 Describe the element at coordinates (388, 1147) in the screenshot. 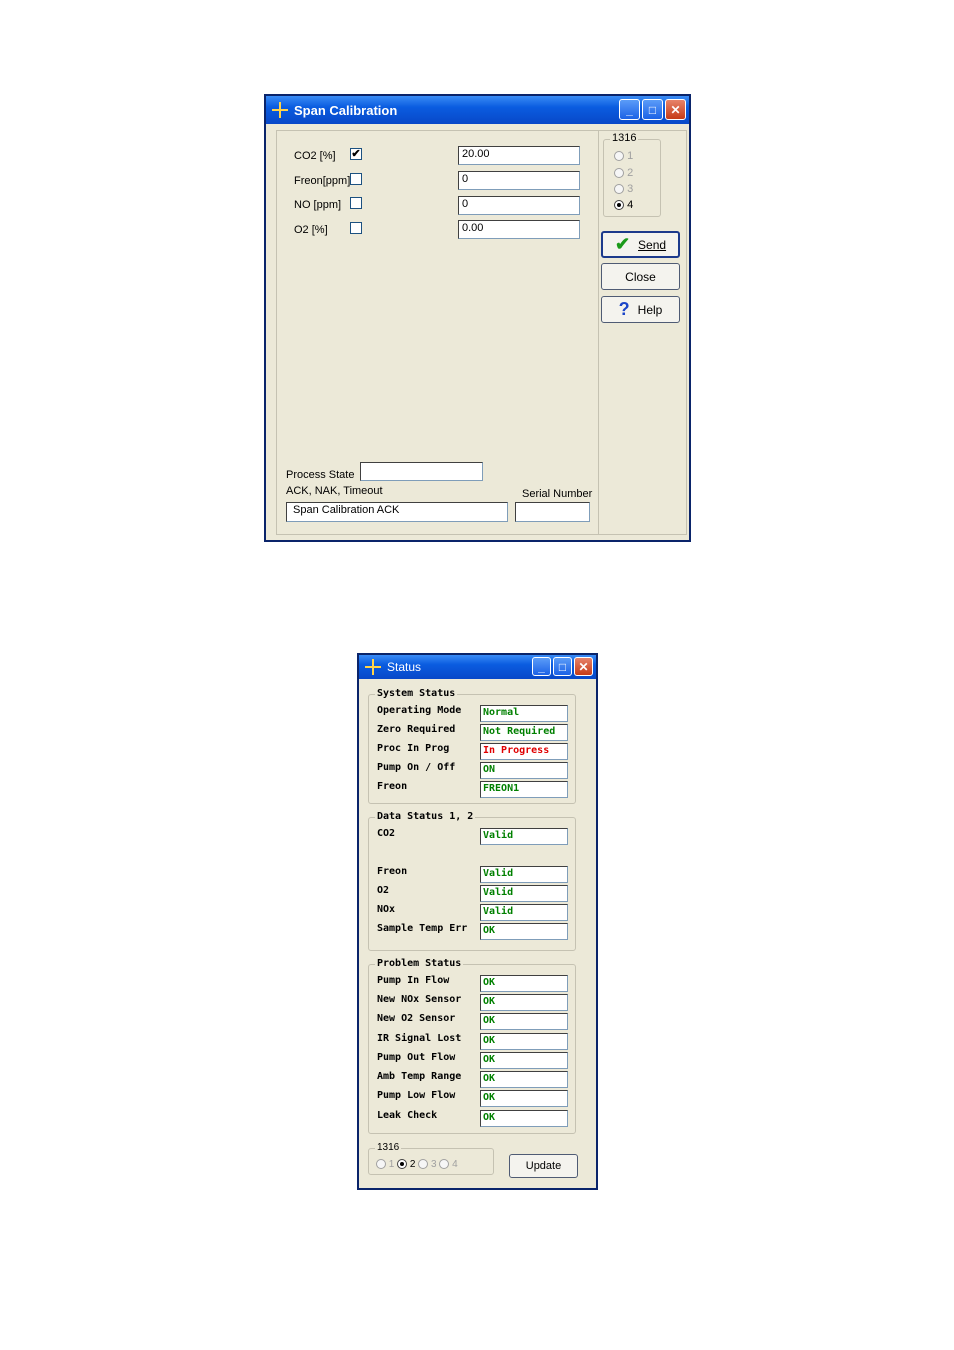

I see `status-group-label: 1316` at that location.